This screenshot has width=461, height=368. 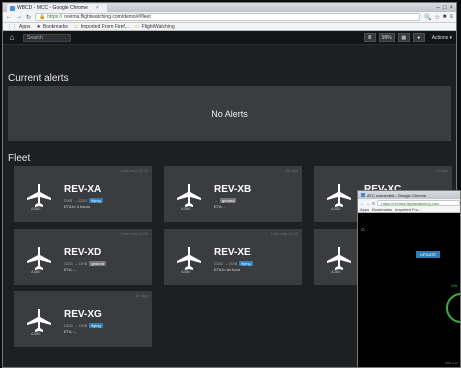 What do you see at coordinates (451, 17) in the screenshot?
I see `menu-icon: ≡` at bounding box center [451, 17].